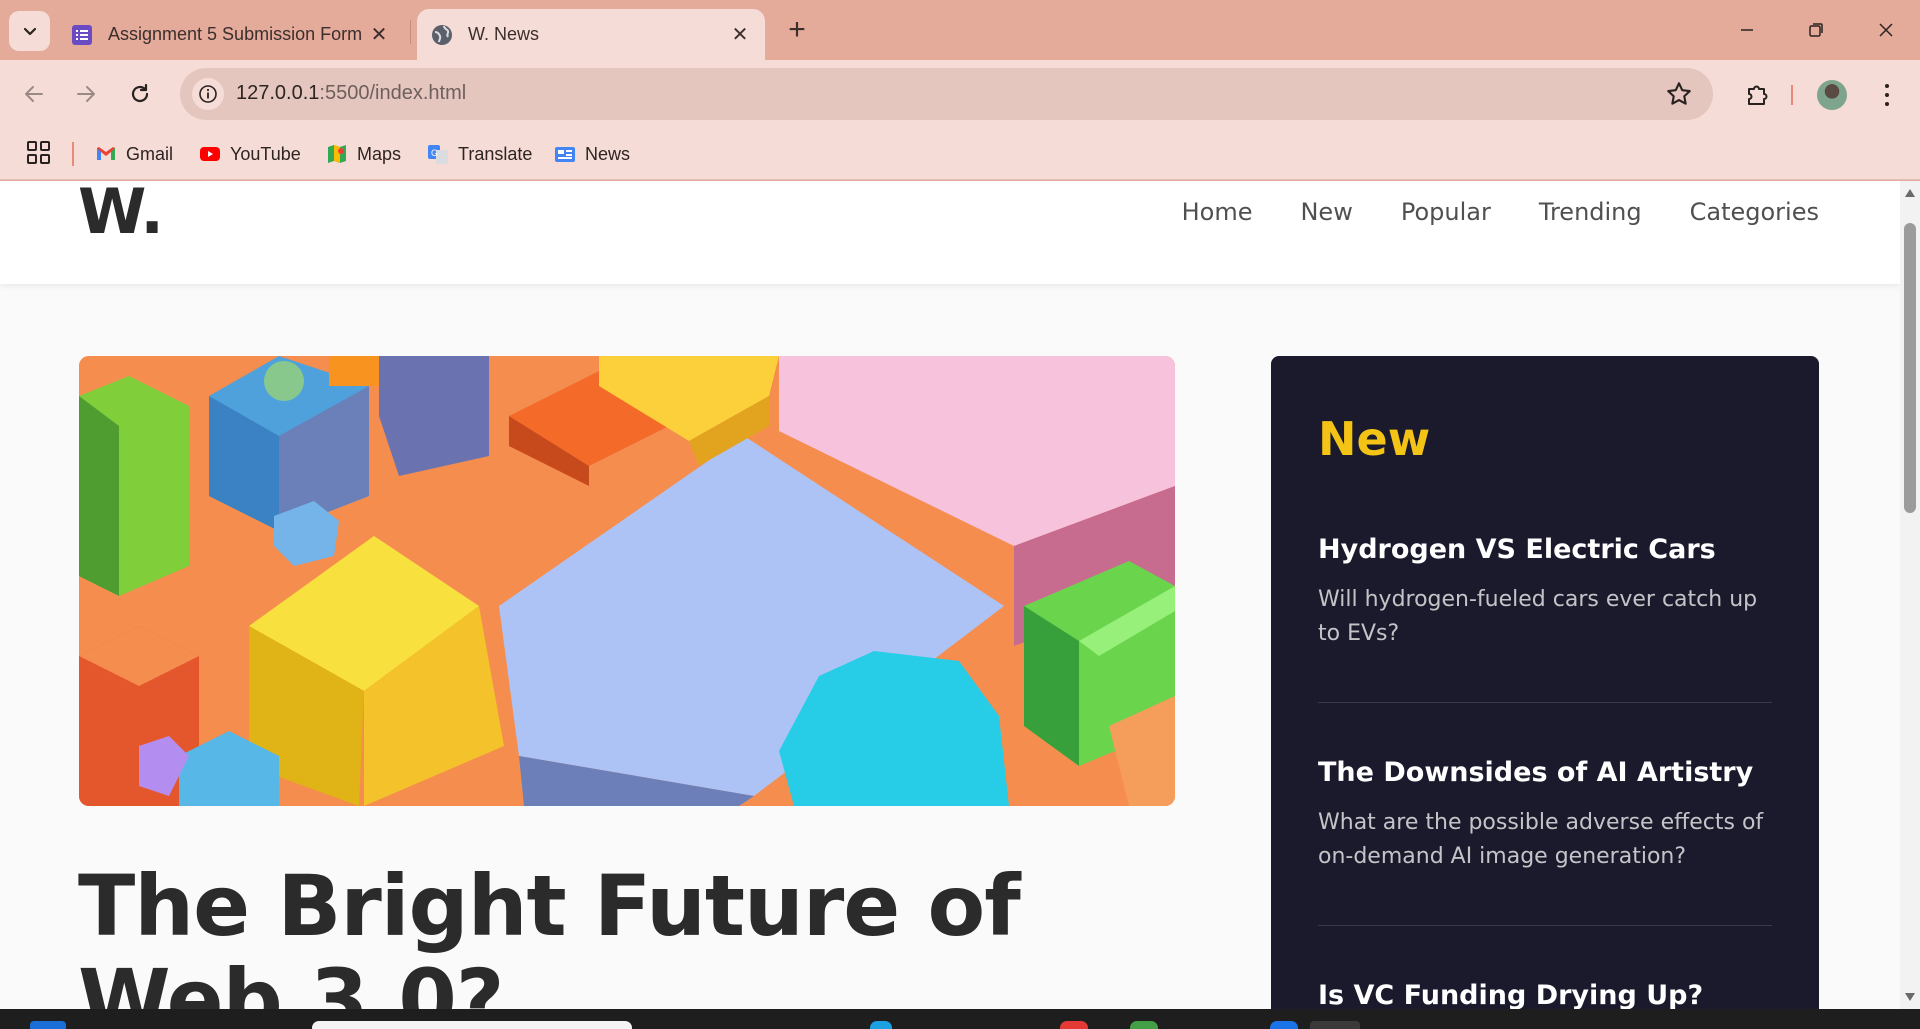  I want to click on info-icon, so click(208, 94).